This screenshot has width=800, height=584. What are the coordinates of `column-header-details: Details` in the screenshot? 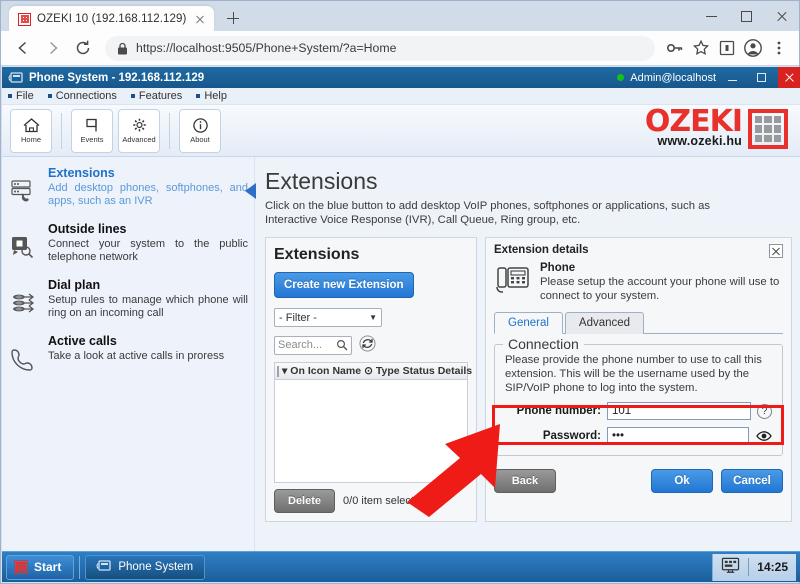 It's located at (455, 371).